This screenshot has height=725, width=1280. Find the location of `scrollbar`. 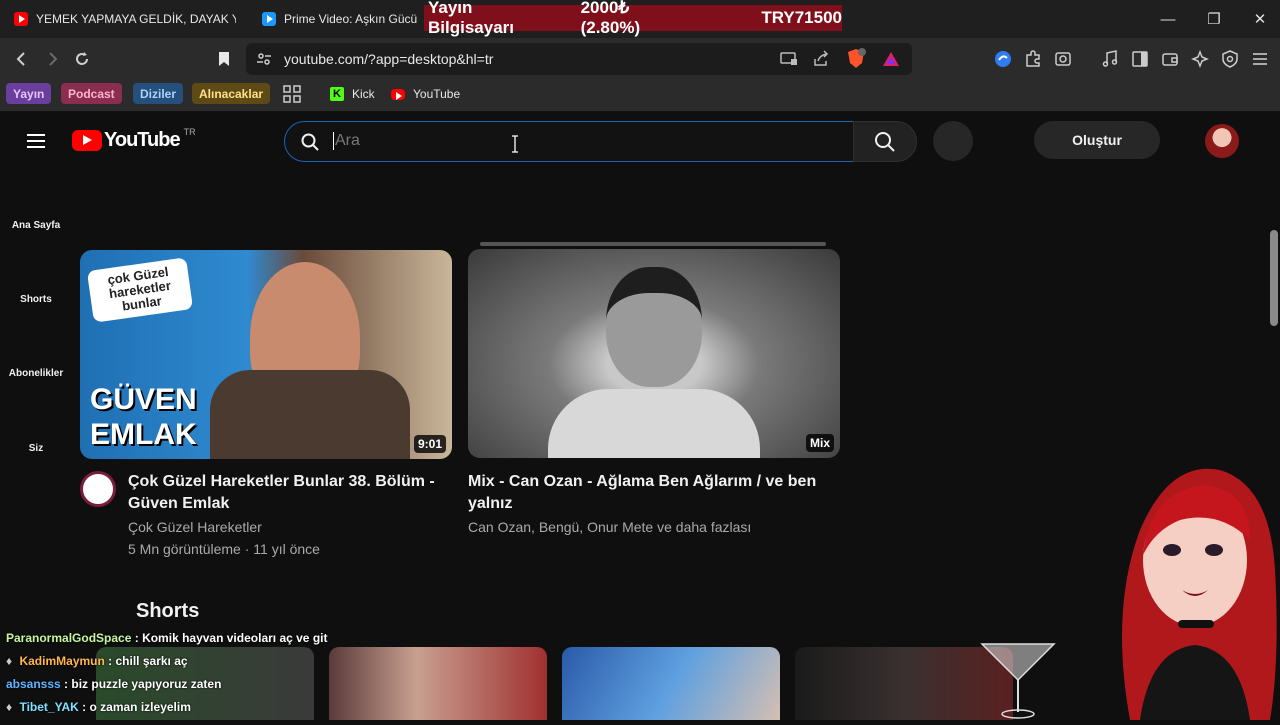

scrollbar is located at coordinates (1274, 278).